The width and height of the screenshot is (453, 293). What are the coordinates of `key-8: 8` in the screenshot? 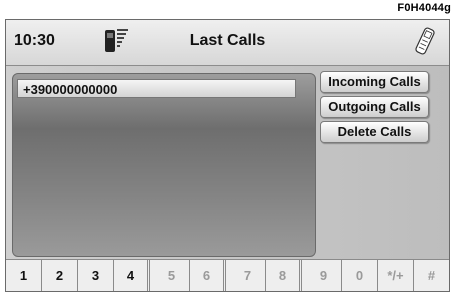 It's located at (284, 275).